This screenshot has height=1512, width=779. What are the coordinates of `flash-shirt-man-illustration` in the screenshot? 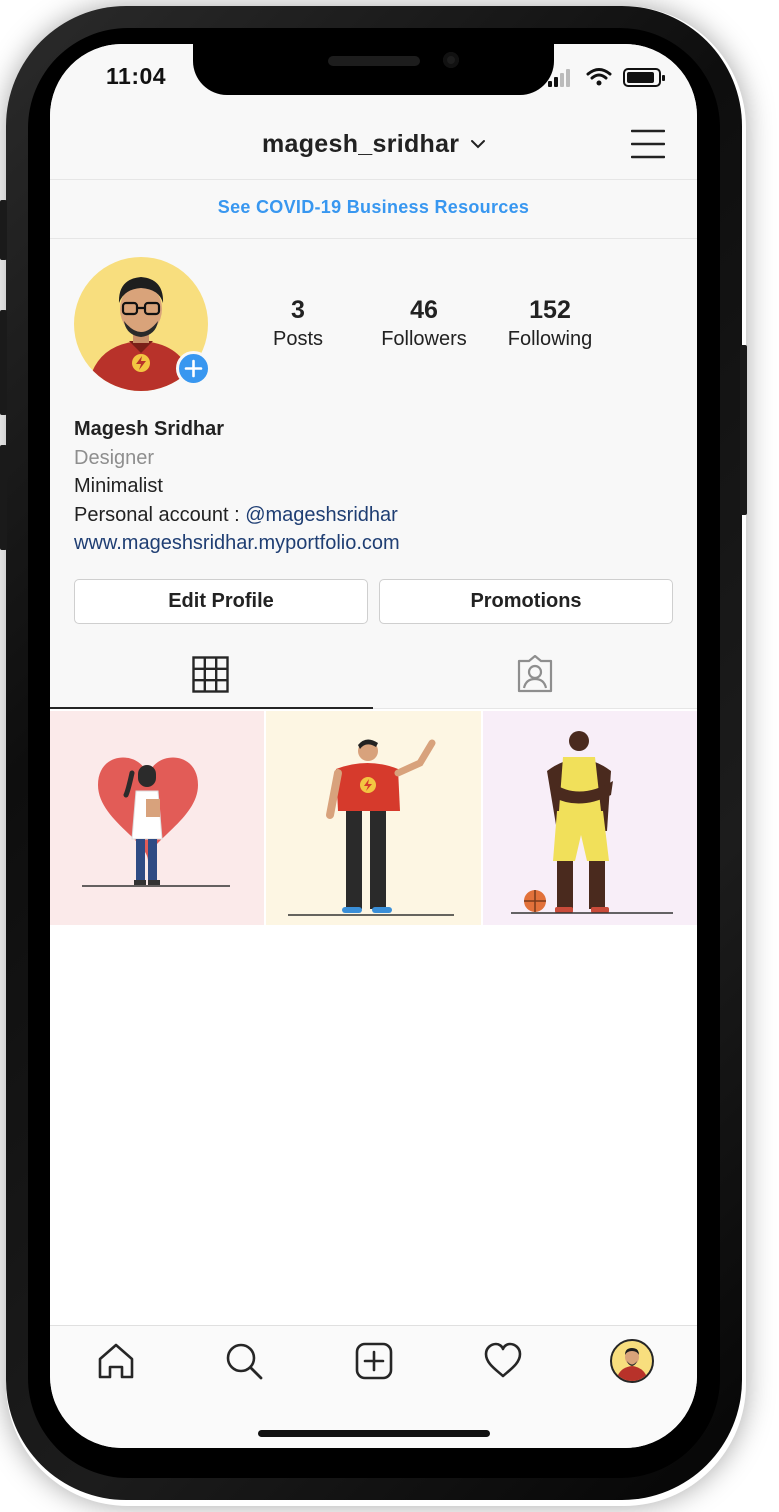 It's located at (371, 827).